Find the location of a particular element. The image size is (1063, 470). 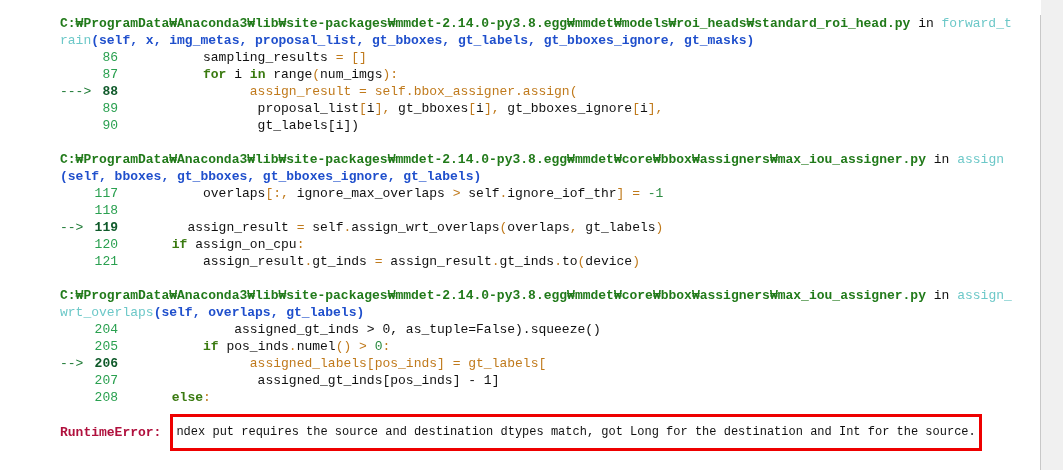

error-type: RuntimeError: is located at coordinates (111, 432).